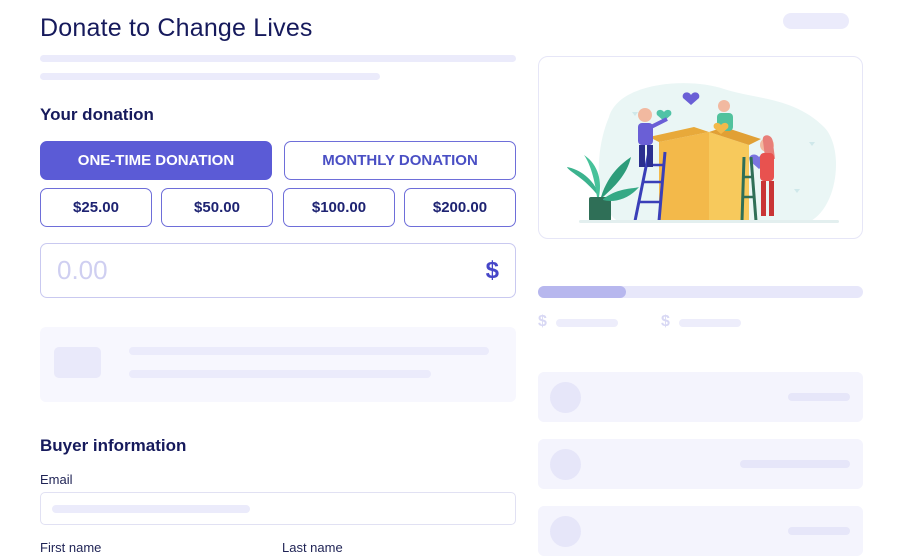 This screenshot has width=901, height=560. What do you see at coordinates (587, 323) in the screenshot?
I see `raised-amount-placeholder` at bounding box center [587, 323].